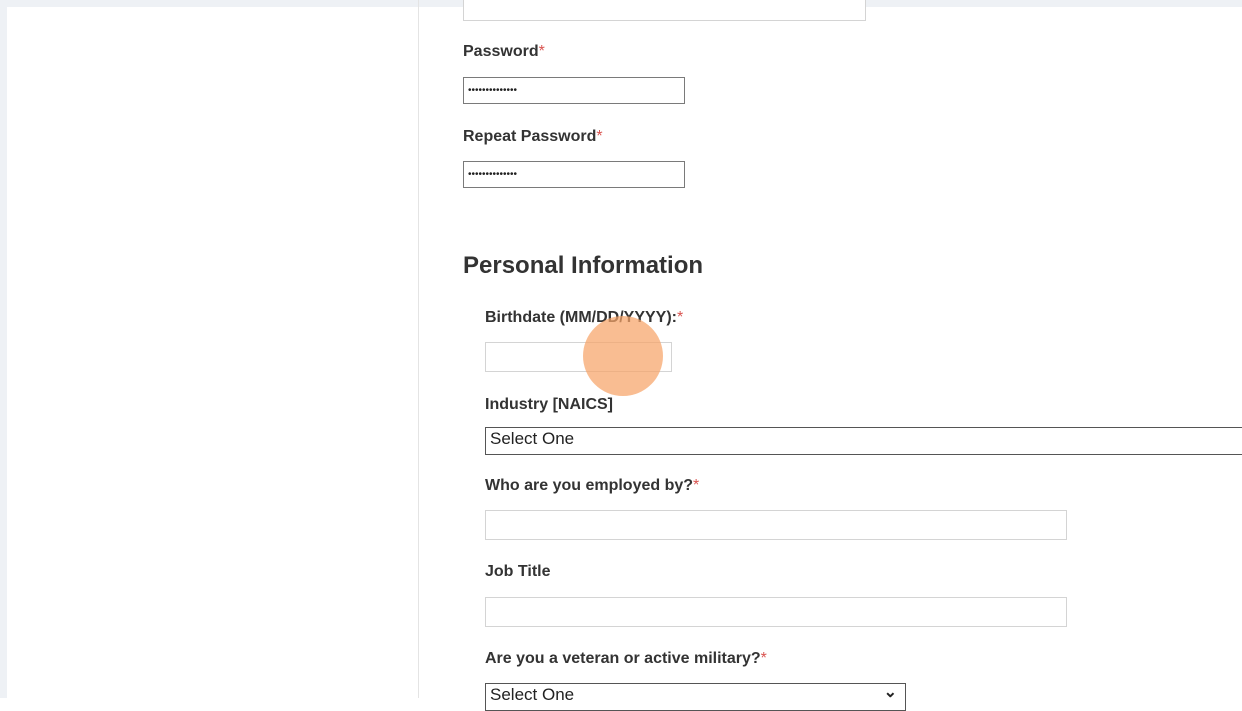 The image size is (1242, 711). I want to click on username-input, so click(664, 10).